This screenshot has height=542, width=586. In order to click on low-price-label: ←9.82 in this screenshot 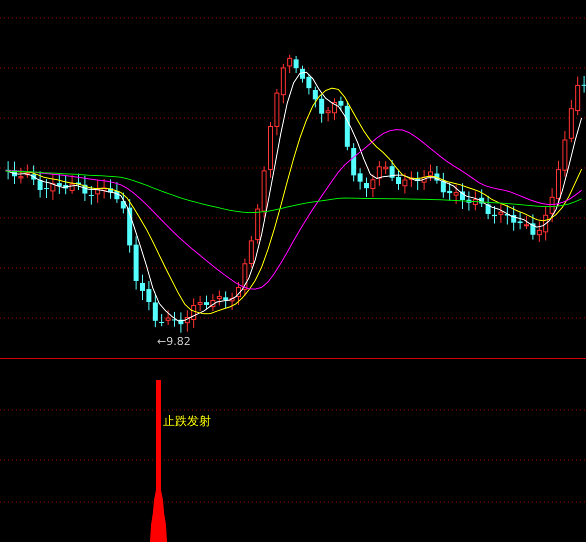, I will do `click(174, 341)`.